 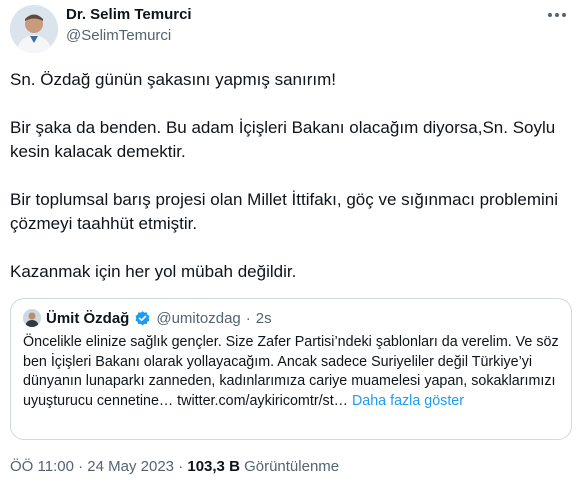 I want to click on verified-badge-icon, so click(x=142, y=318).